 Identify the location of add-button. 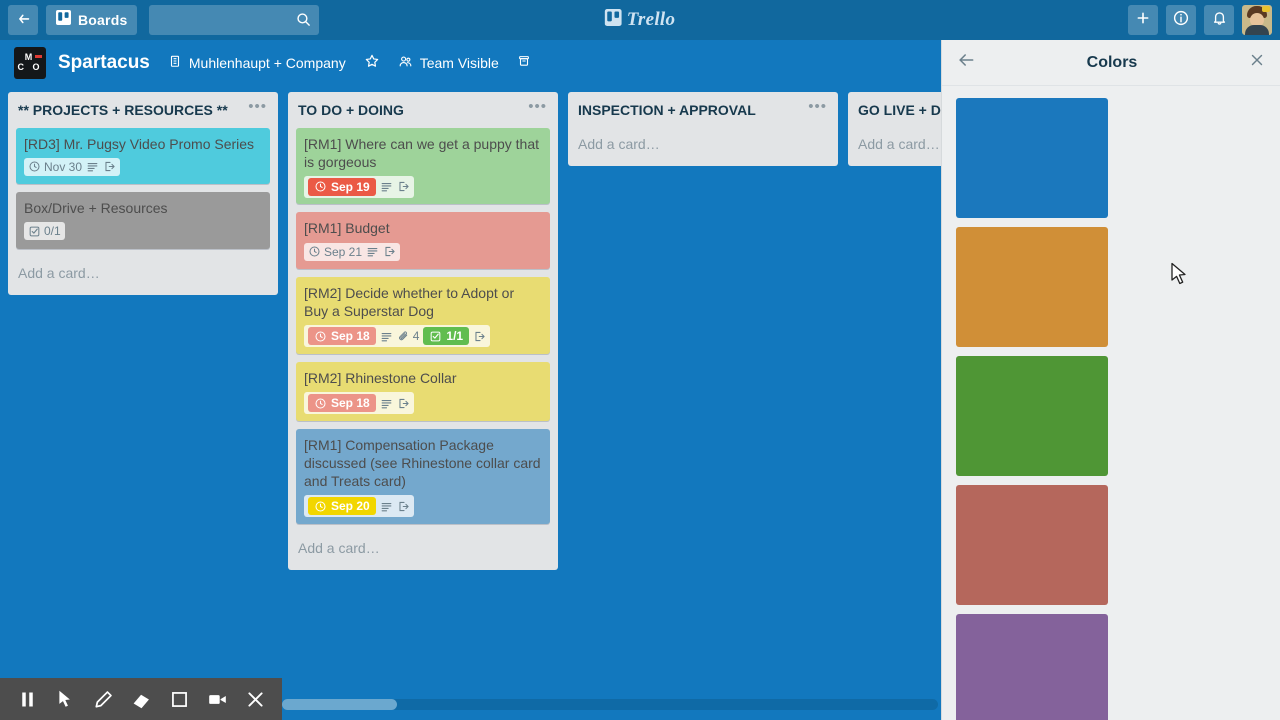
(1143, 20).